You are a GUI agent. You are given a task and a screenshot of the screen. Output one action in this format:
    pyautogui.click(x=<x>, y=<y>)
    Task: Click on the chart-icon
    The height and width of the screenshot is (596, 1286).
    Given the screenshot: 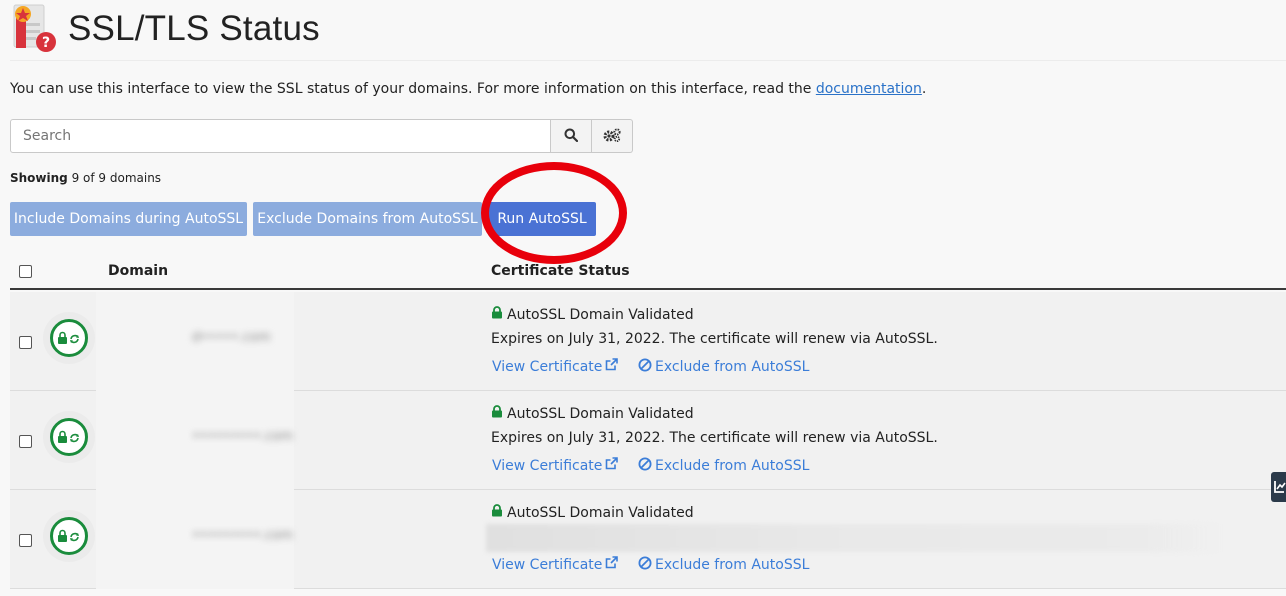 What is the action you would take?
    pyautogui.click(x=1278, y=487)
    